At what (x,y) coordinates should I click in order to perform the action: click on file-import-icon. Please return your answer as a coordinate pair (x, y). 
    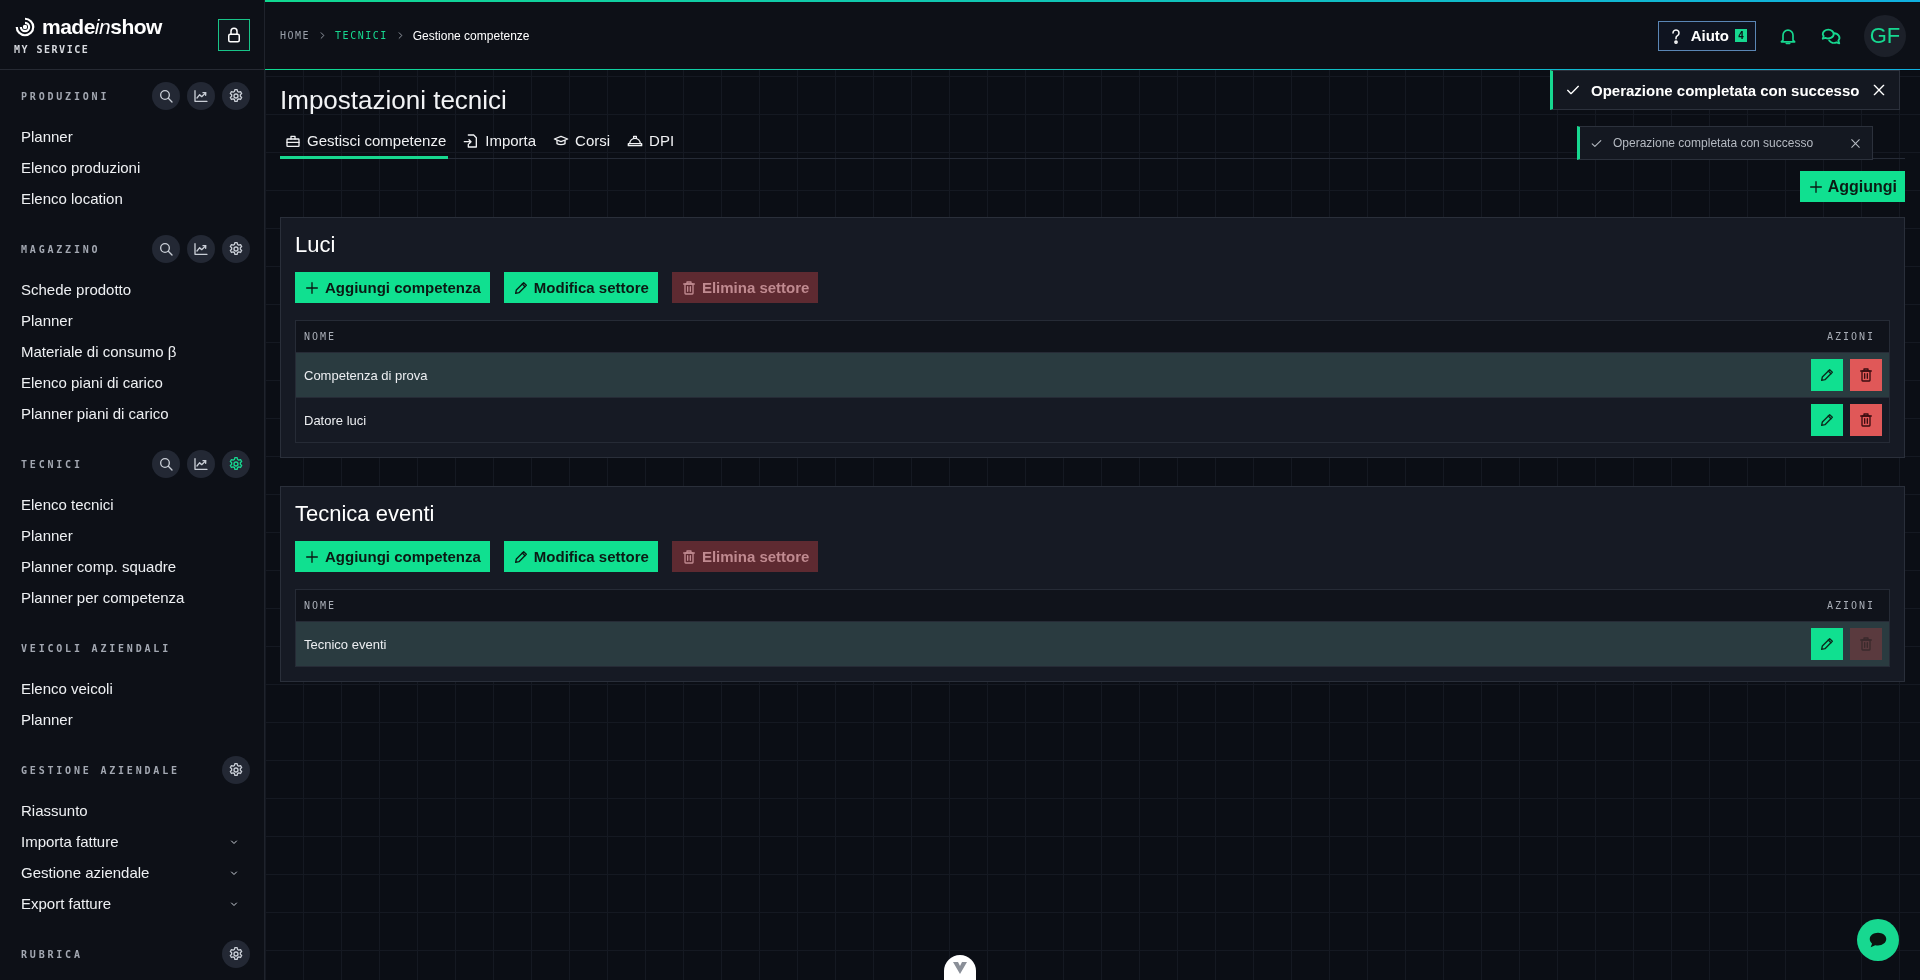
    Looking at the image, I should click on (471, 140).